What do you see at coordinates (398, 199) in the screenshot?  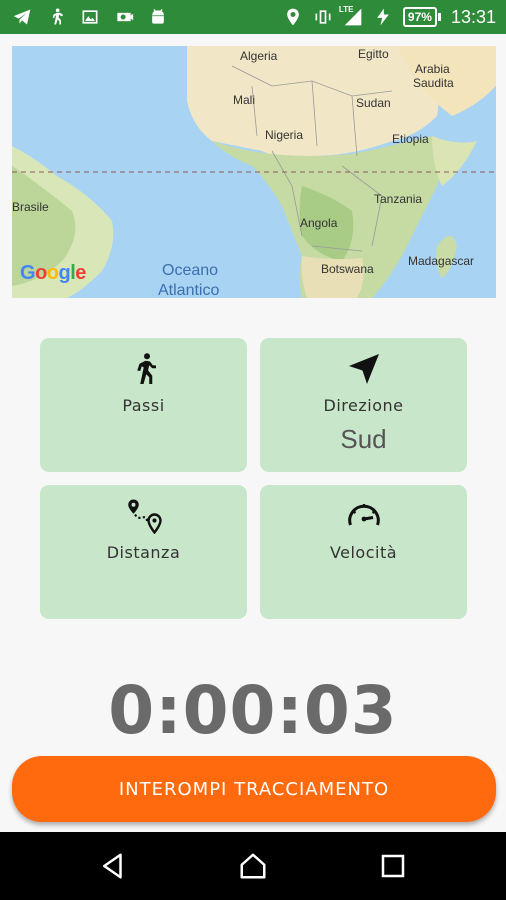 I see `map-label-tanzania: Tanzania` at bounding box center [398, 199].